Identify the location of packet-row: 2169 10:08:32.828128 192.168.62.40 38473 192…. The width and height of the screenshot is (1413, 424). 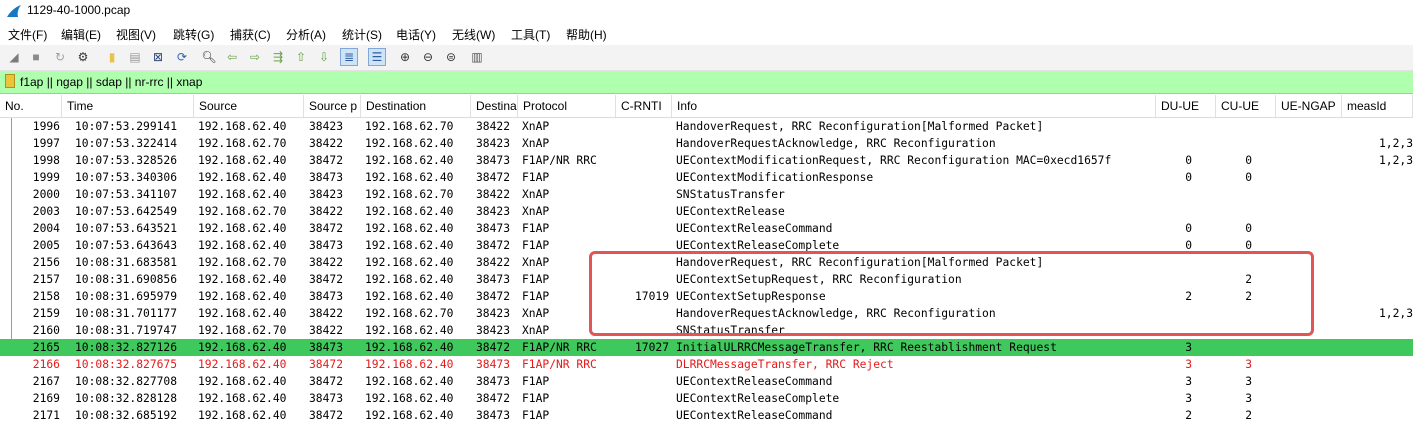
(706, 398).